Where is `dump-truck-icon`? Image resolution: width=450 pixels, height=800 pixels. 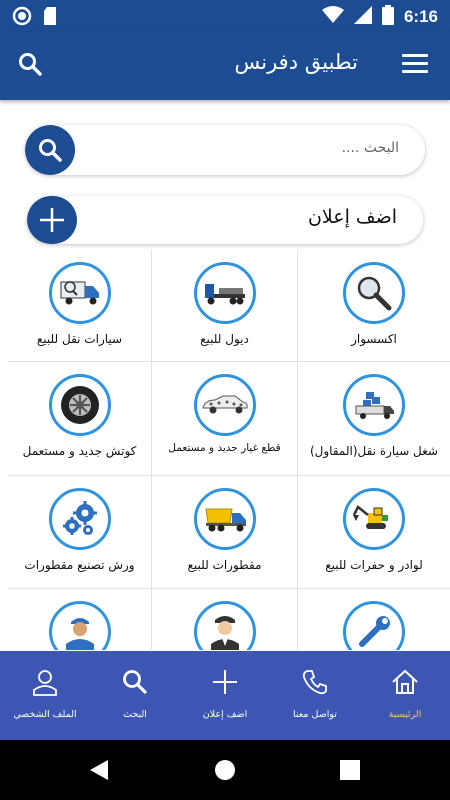 dump-truck-icon is located at coordinates (224, 519).